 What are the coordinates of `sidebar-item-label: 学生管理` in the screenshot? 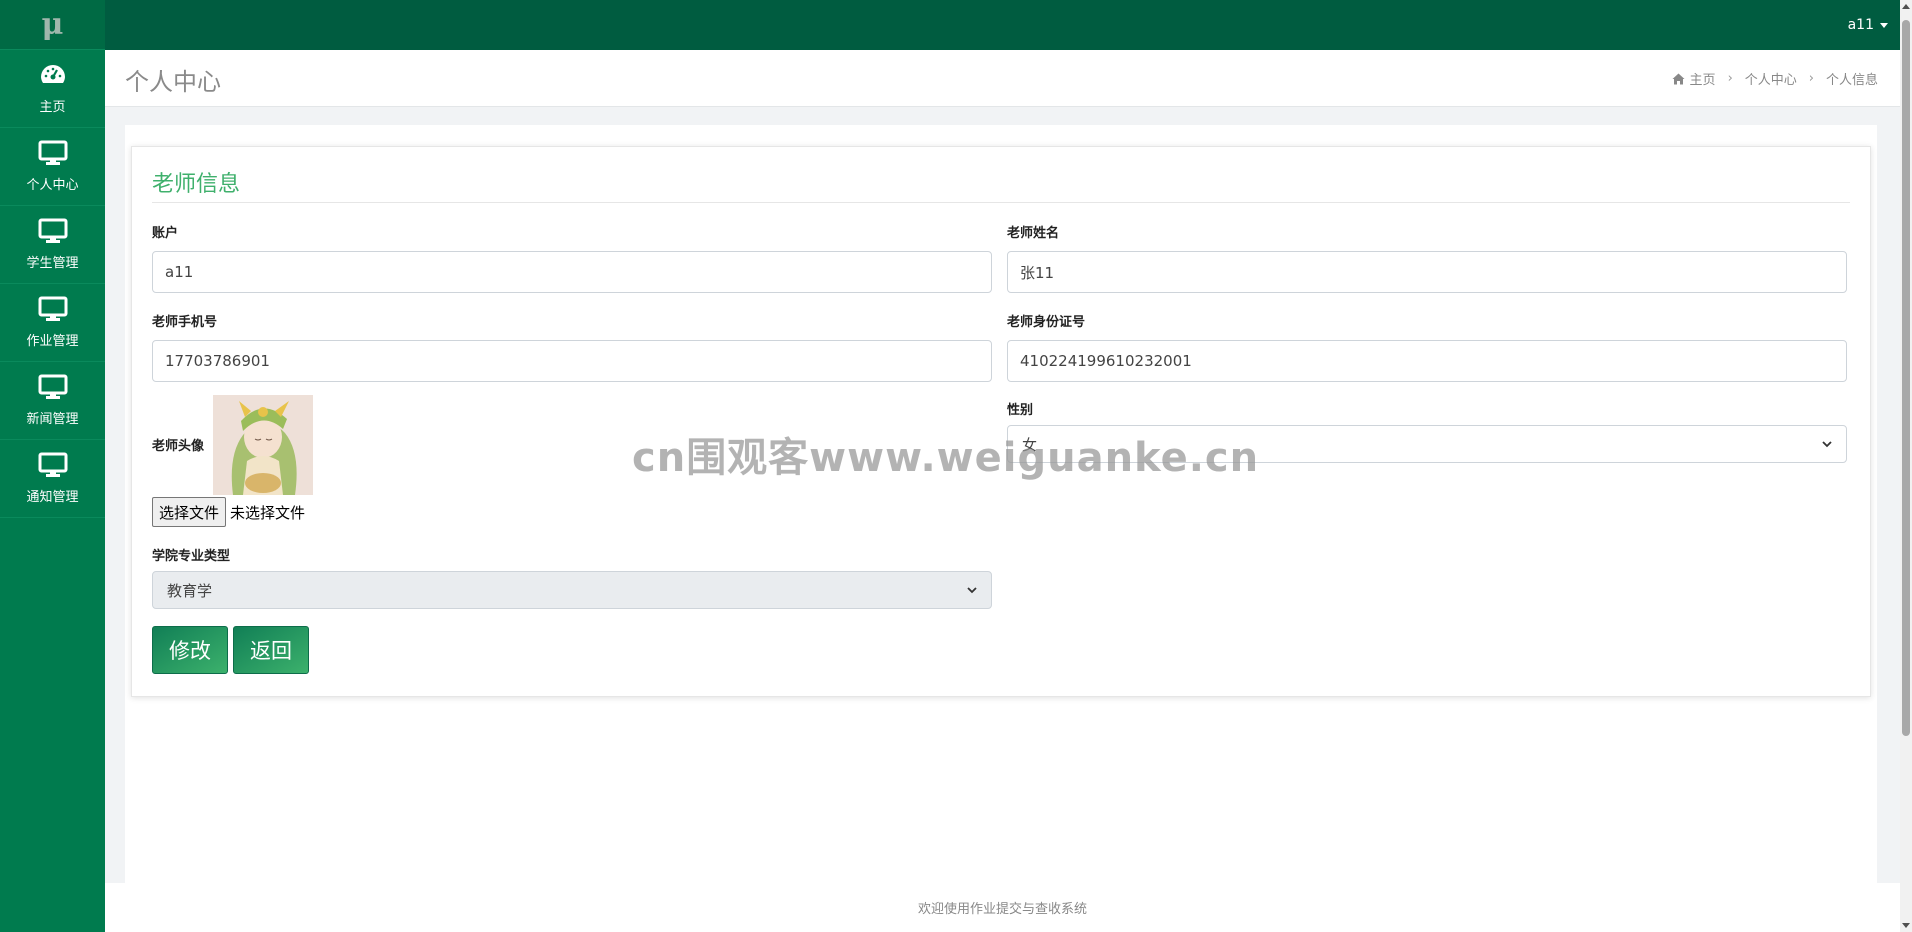 It's located at (52, 263).